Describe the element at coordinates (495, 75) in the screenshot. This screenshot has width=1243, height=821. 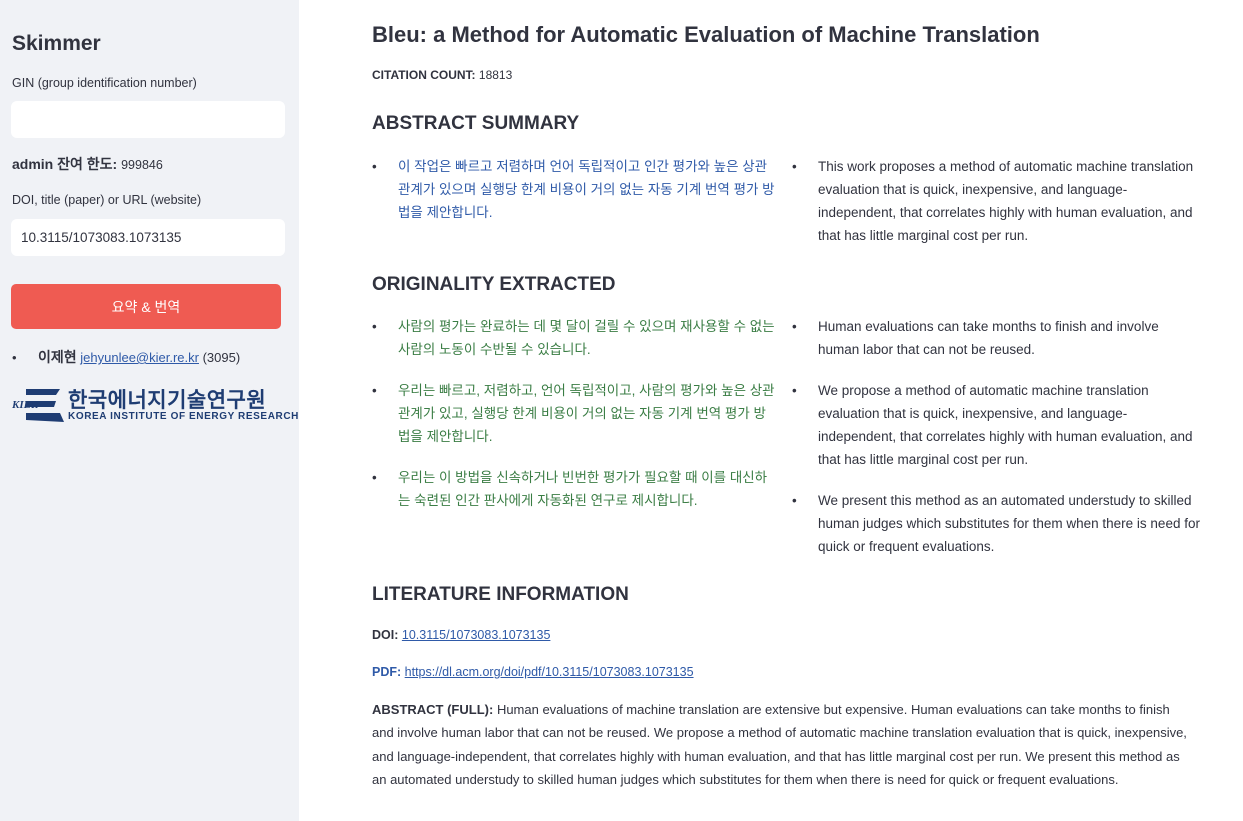
I see `citation-value: 18813` at that location.